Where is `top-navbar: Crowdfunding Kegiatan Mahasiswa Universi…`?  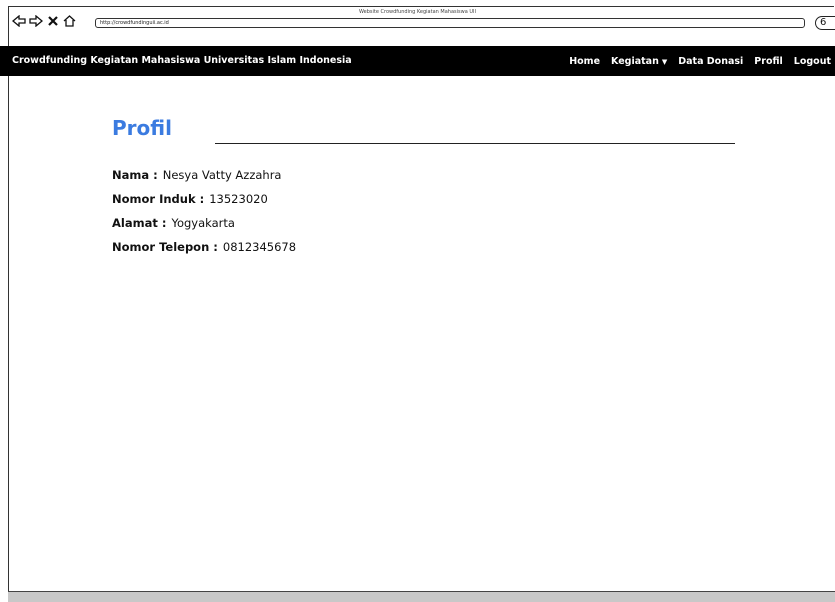 top-navbar: Crowdfunding Kegiatan Mahasiswa Universi… is located at coordinates (417, 61).